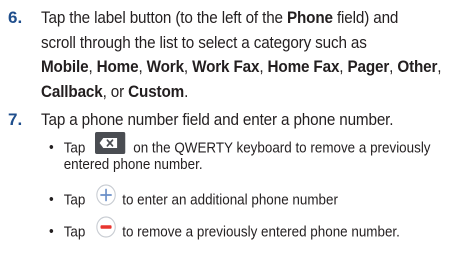  I want to click on plus-circle-icon, so click(105, 198).